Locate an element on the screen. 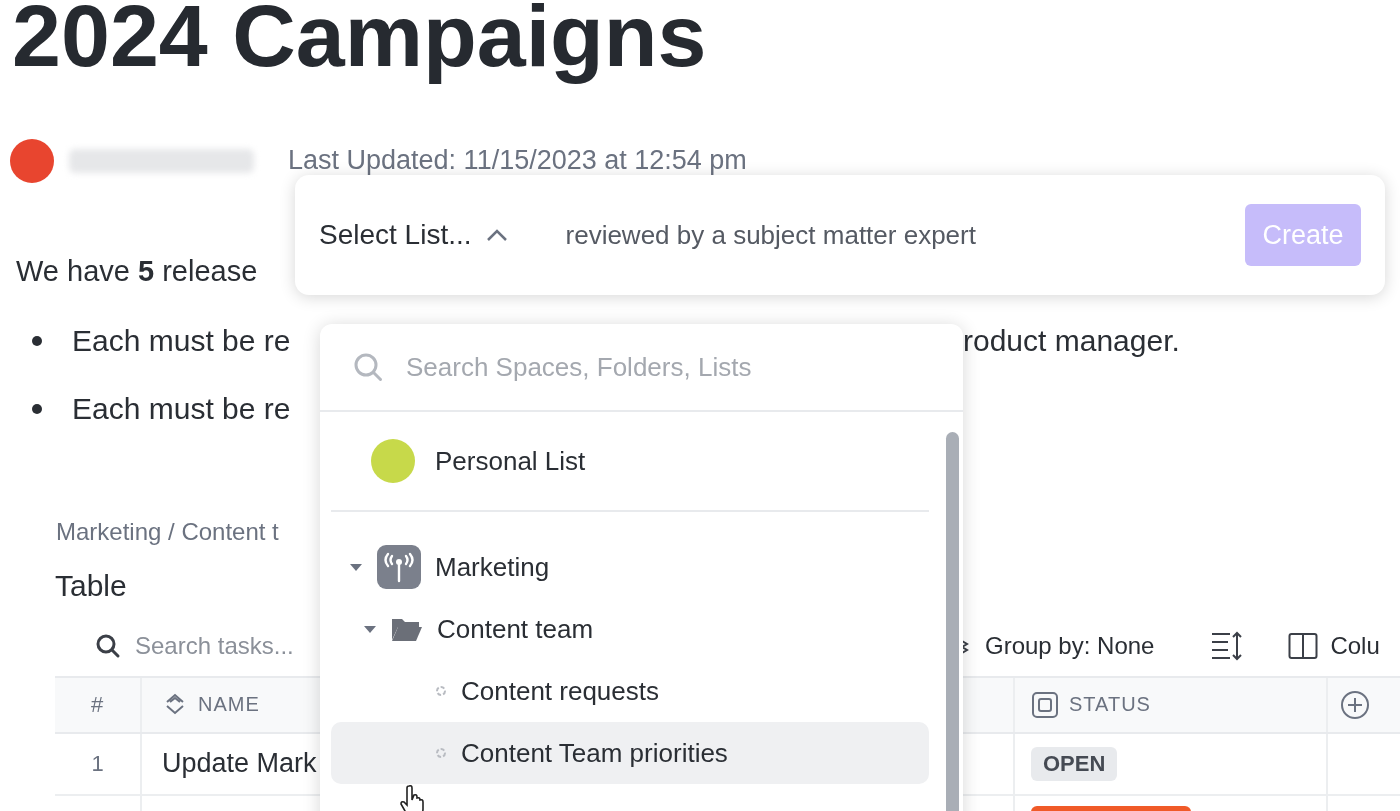 The image size is (1400, 811). chevron-up-icon is located at coordinates (496, 235).